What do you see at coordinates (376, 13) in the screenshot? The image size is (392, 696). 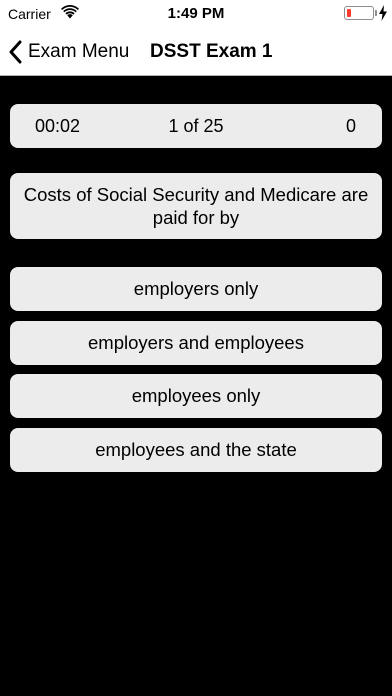 I see `battery-nub` at bounding box center [376, 13].